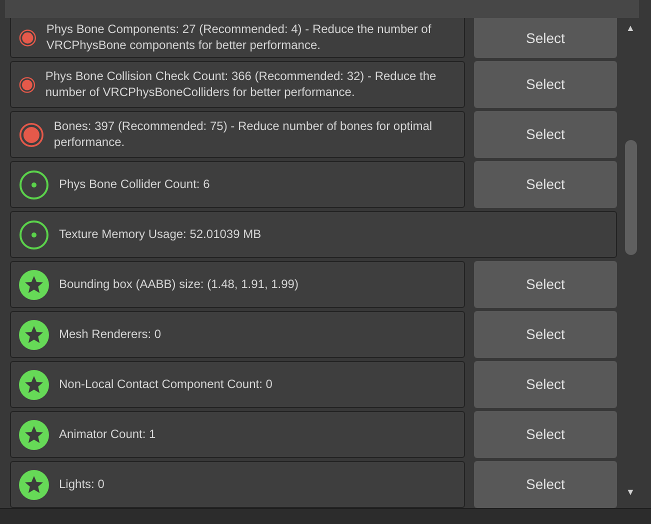  Describe the element at coordinates (165, 384) in the screenshot. I see `message-text: Non-Local Contact Component Count: 0` at that location.